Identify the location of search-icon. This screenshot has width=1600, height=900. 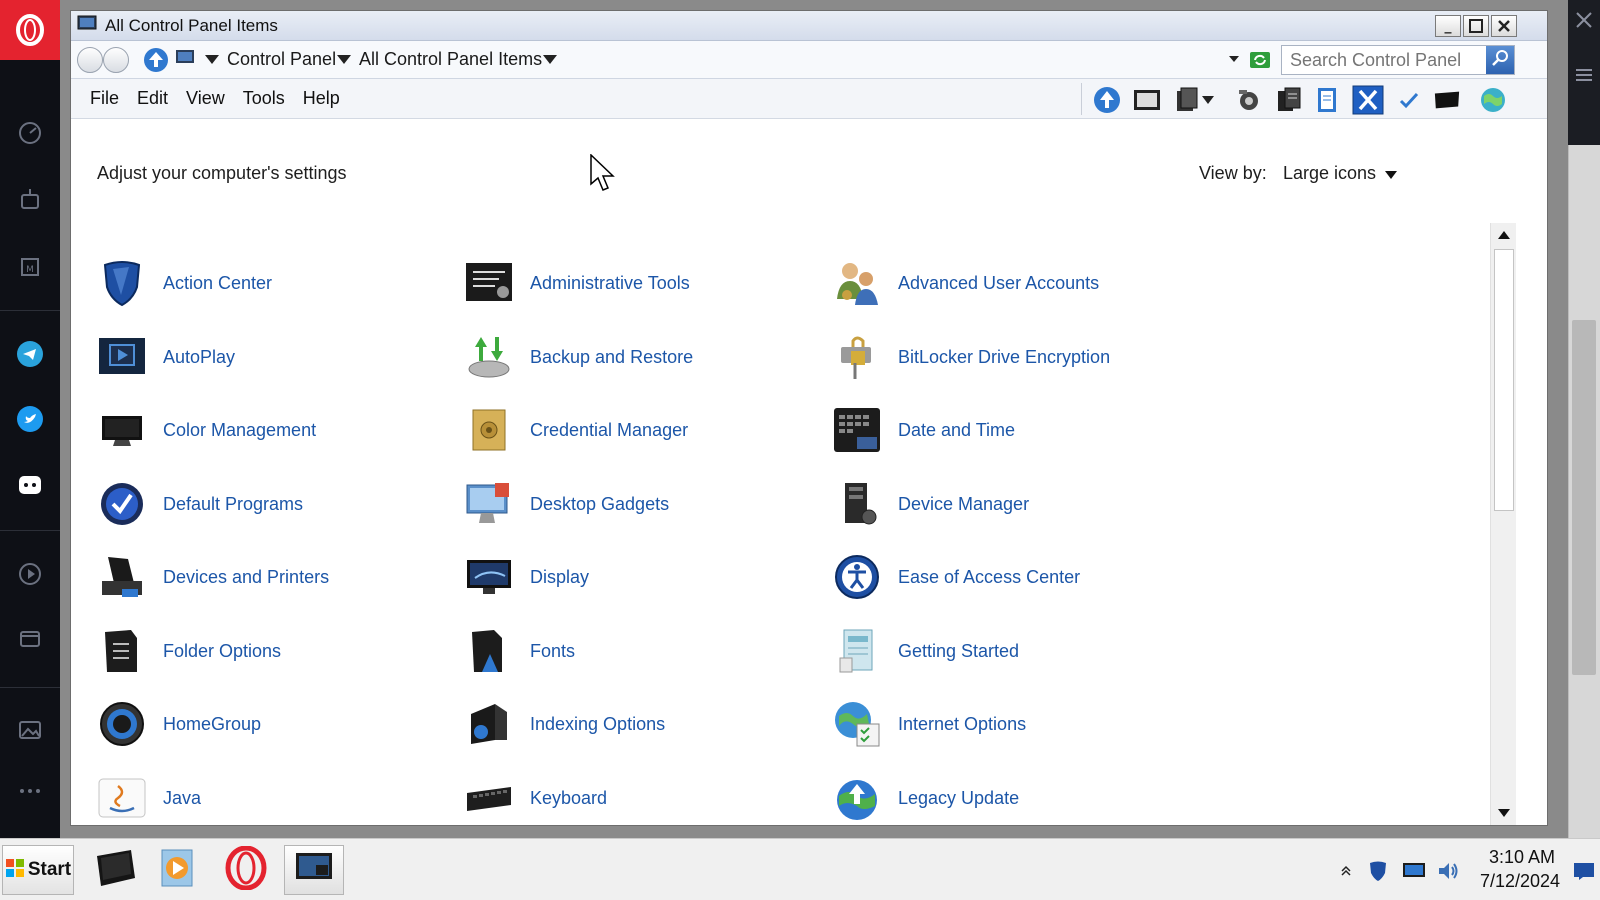
(1500, 60).